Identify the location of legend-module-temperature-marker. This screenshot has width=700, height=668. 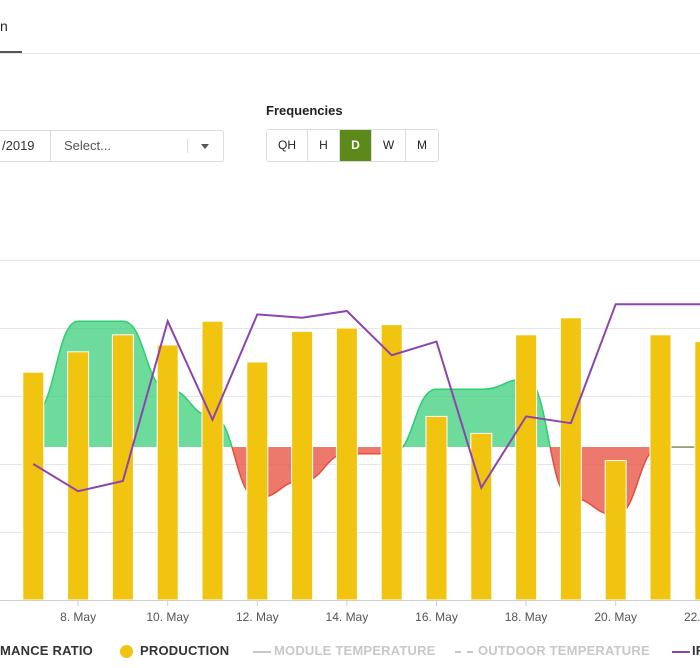
(262, 652).